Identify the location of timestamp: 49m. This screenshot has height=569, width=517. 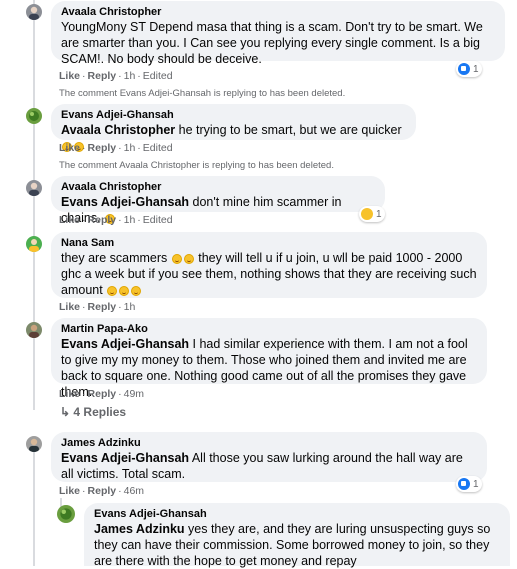
(134, 394).